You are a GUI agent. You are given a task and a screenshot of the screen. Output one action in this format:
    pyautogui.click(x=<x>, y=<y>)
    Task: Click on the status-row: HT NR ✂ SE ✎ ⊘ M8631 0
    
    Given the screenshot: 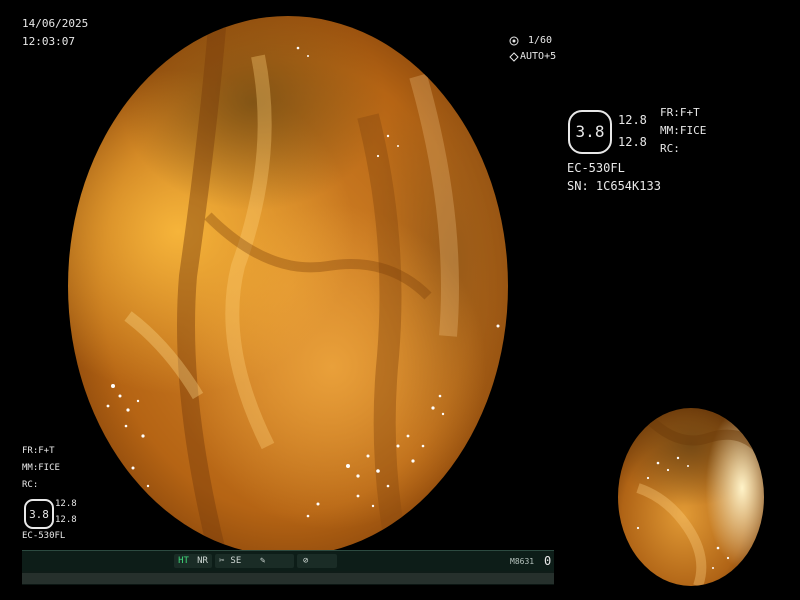 What is the action you would take?
    pyautogui.click(x=288, y=561)
    